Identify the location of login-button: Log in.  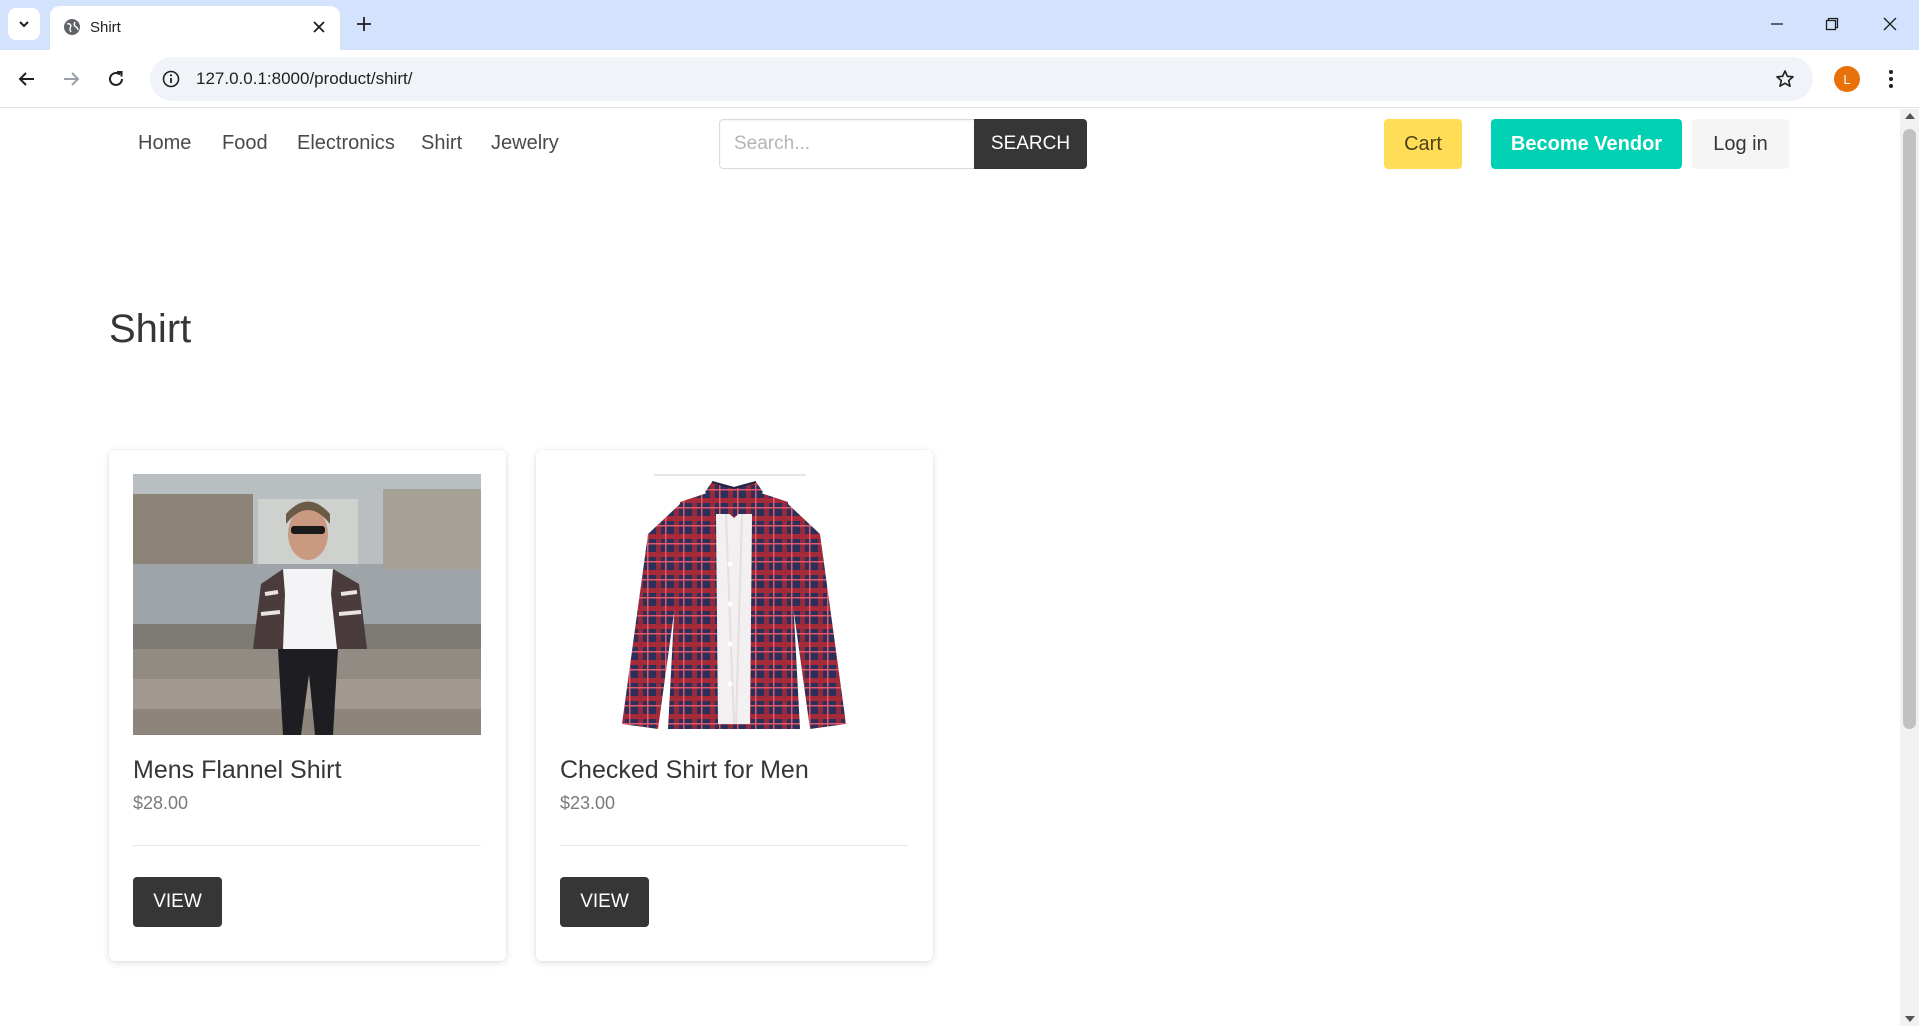
(1740, 144).